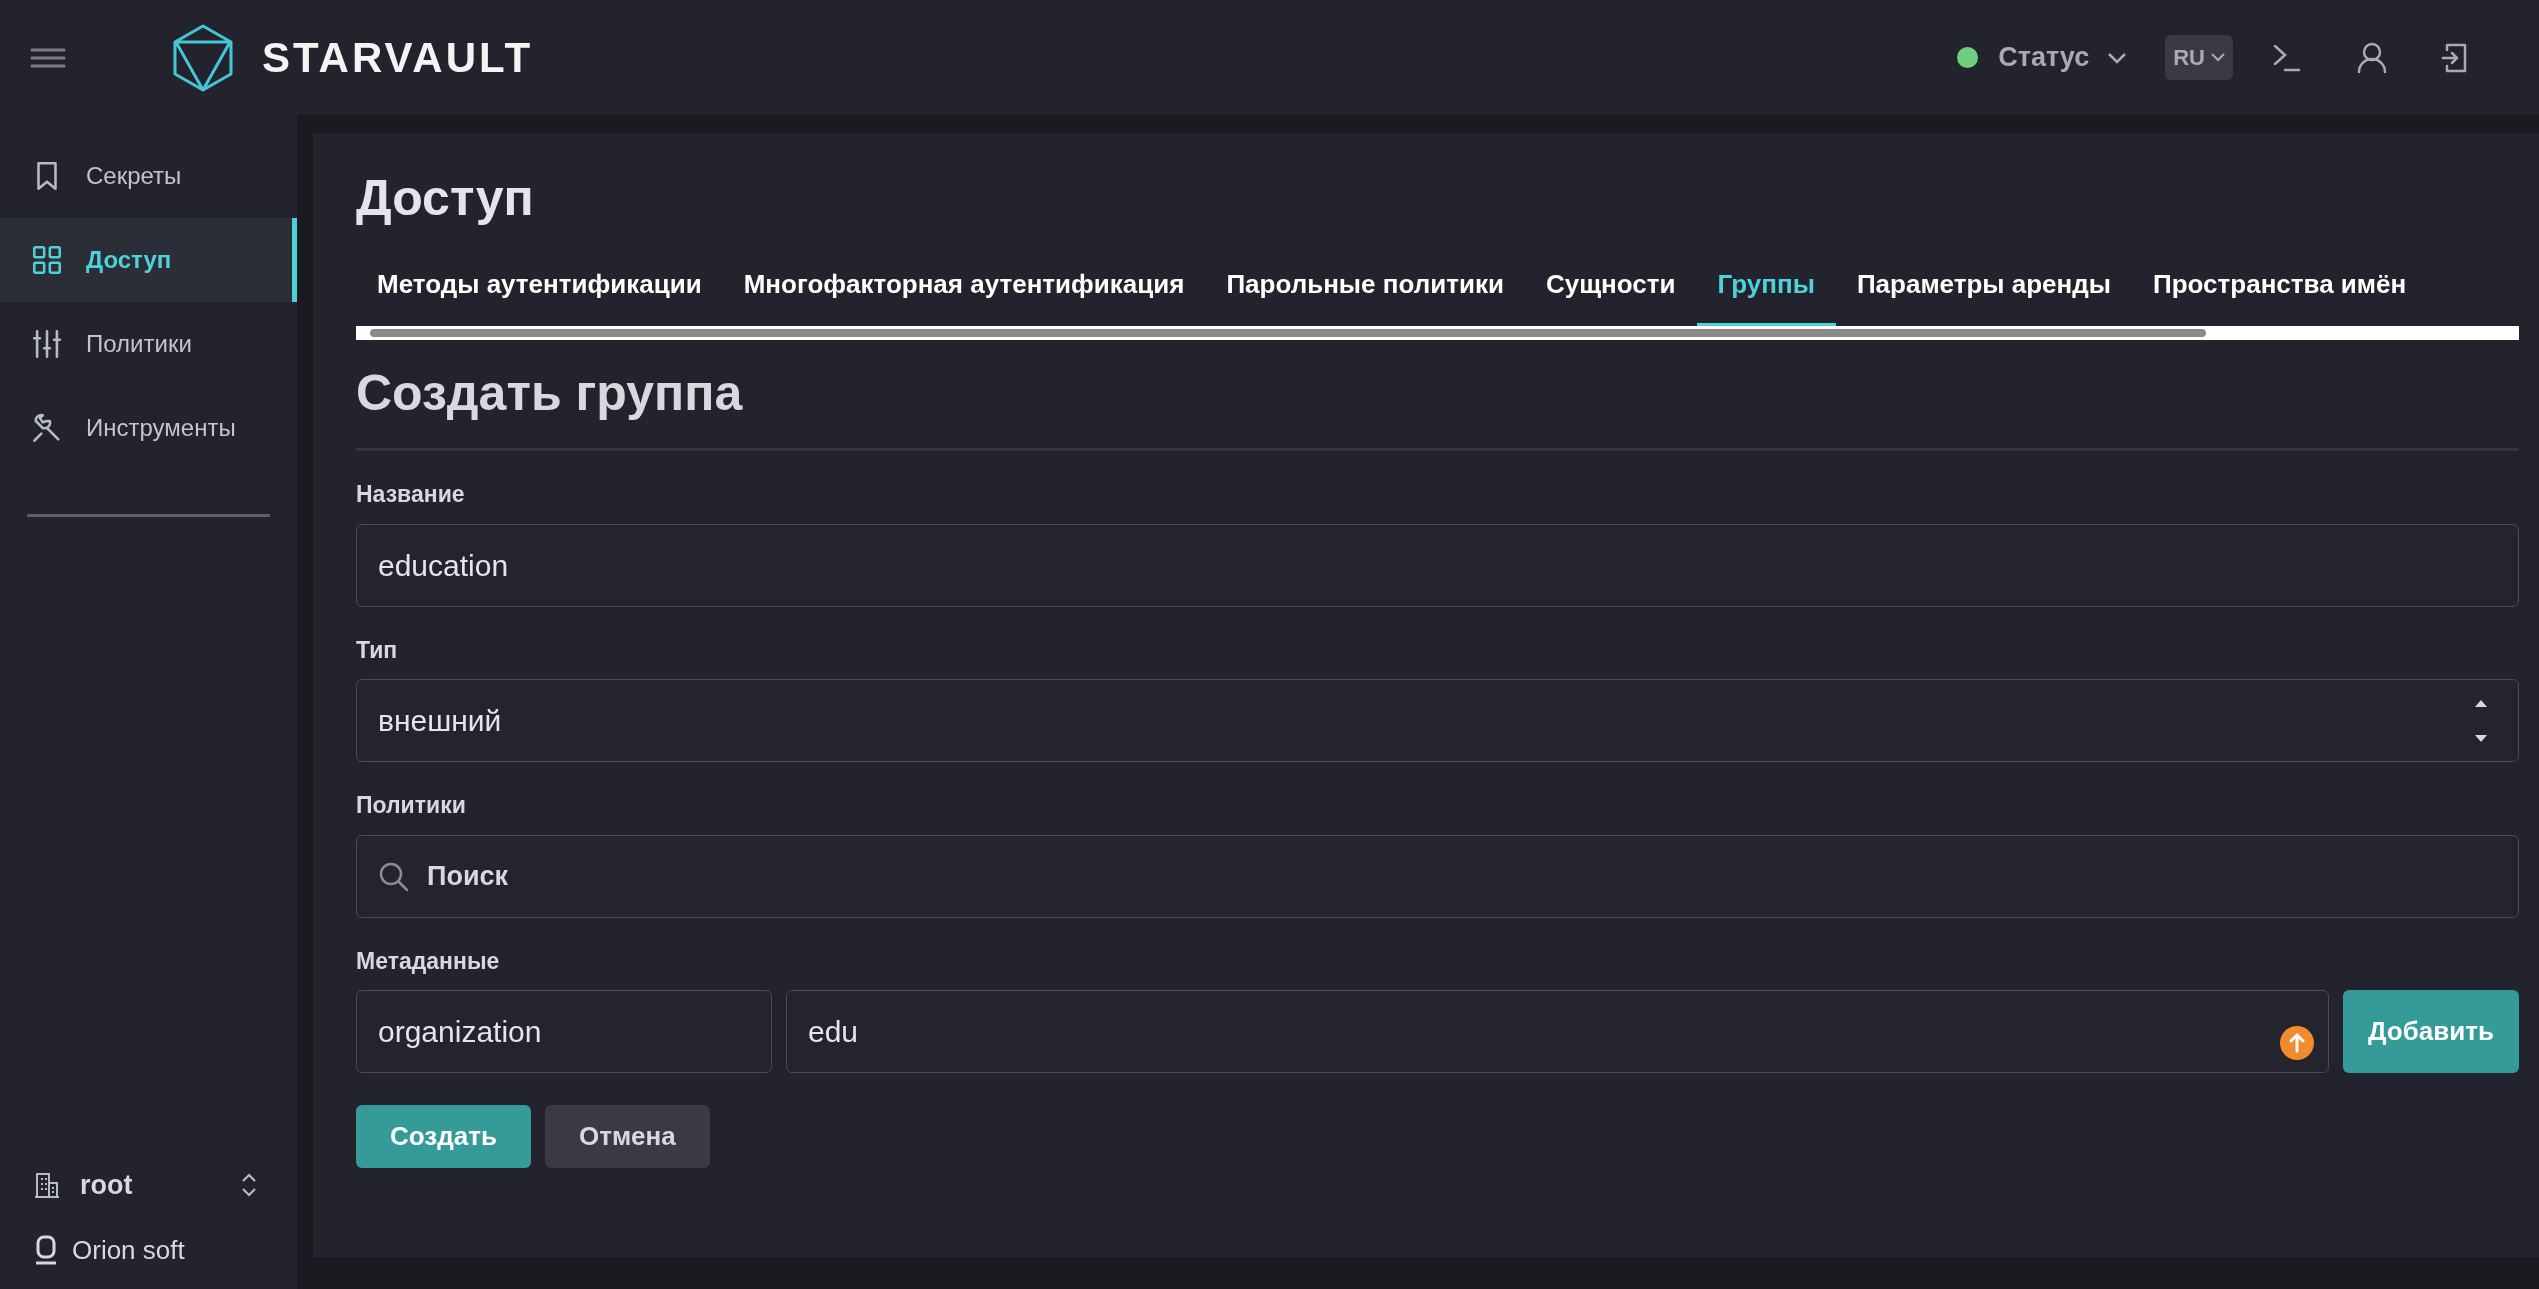 The height and width of the screenshot is (1289, 2539). Describe the element at coordinates (411, 805) in the screenshot. I see `field-label: Политики` at that location.